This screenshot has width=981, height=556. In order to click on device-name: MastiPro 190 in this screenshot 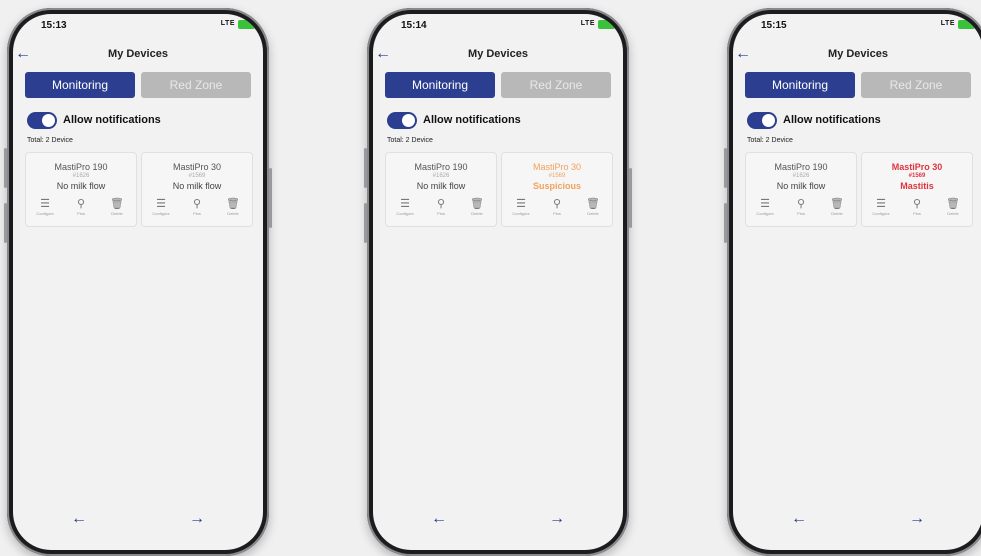, I will do `click(801, 167)`.